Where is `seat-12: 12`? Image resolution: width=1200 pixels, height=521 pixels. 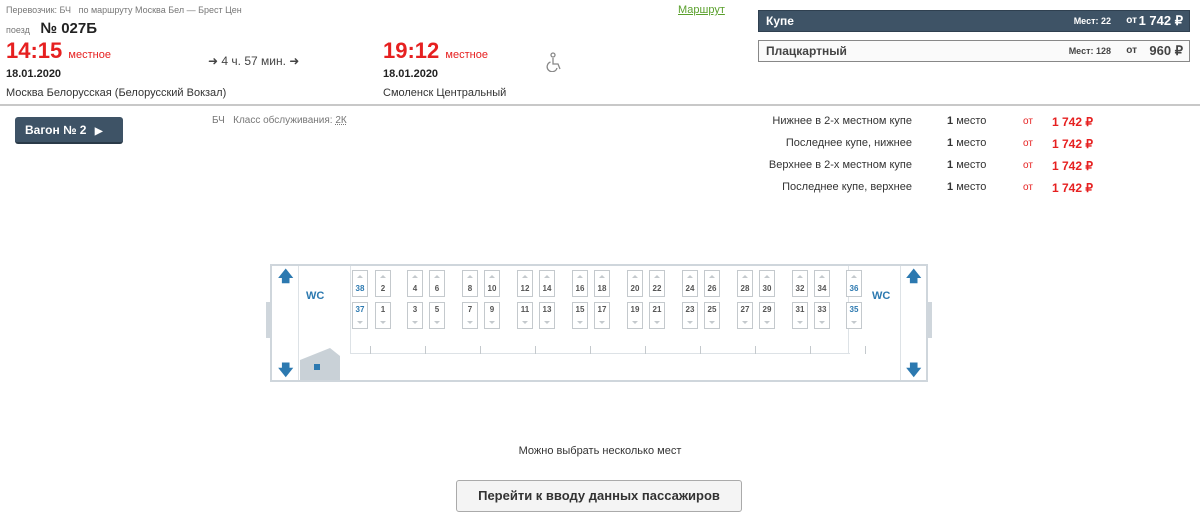 seat-12: 12 is located at coordinates (525, 283).